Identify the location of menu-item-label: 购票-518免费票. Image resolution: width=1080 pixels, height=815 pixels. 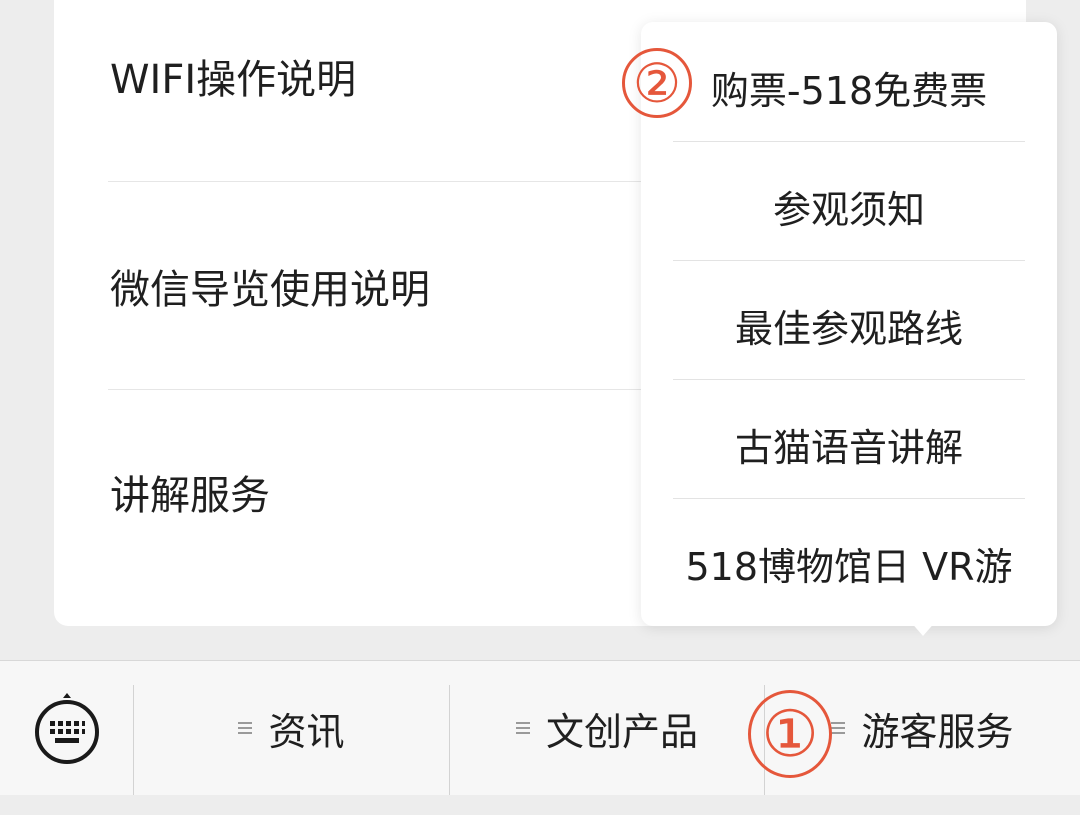
(849, 90).